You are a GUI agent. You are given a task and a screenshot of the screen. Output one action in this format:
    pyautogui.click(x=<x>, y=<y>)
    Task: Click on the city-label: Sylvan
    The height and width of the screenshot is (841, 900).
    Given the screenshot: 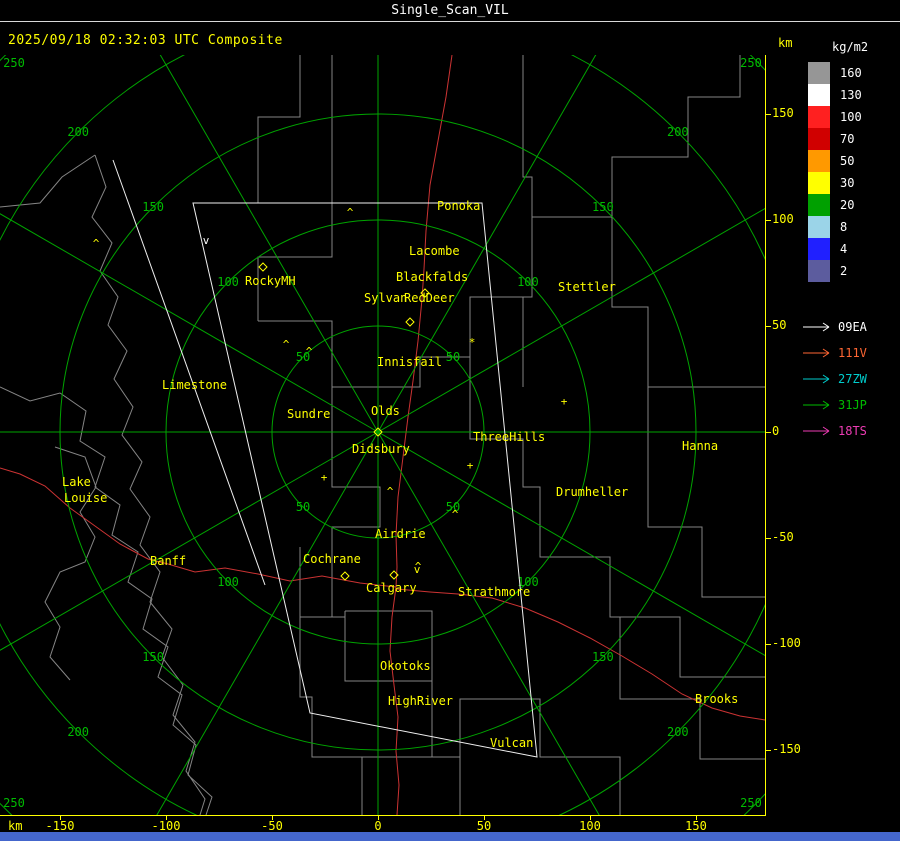 What is the action you would take?
    pyautogui.click(x=385, y=298)
    